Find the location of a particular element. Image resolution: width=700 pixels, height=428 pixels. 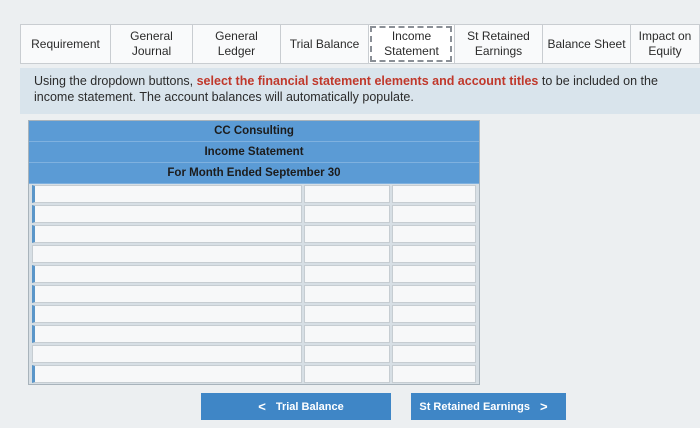

tab-st-retained-earnings: St Retained Earnings is located at coordinates (498, 44).